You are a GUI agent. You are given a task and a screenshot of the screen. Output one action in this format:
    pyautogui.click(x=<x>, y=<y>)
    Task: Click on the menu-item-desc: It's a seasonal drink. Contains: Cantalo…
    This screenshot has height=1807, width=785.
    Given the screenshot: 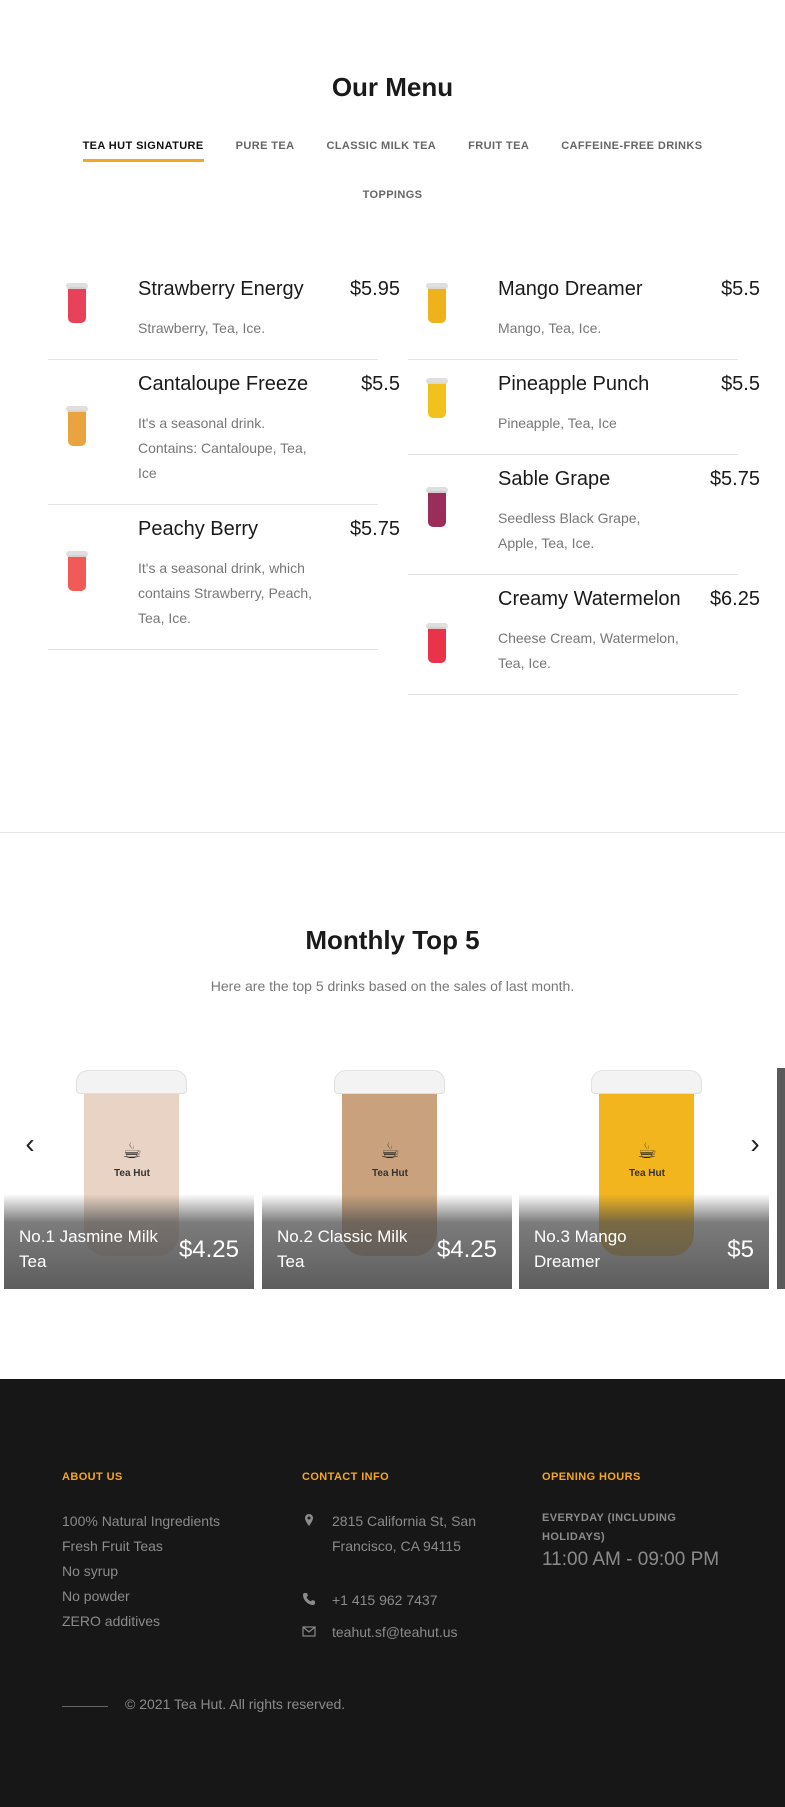 What is the action you would take?
    pyautogui.click(x=222, y=448)
    